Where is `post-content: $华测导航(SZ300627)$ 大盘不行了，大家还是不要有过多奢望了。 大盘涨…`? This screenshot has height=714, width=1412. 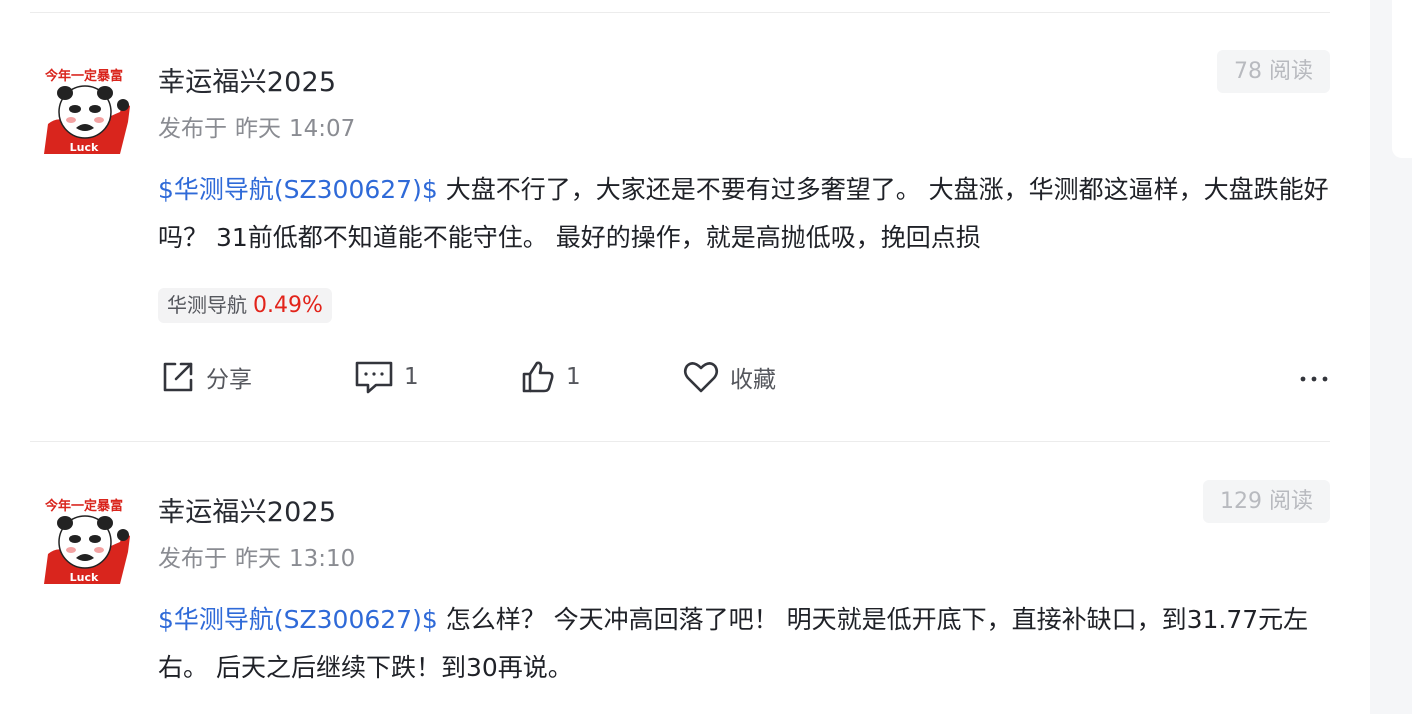
post-content: $华测导航(SZ300627)$ 大盘不行了，大家还是不要有过多奢望了。 大盘涨… is located at coordinates (744, 214).